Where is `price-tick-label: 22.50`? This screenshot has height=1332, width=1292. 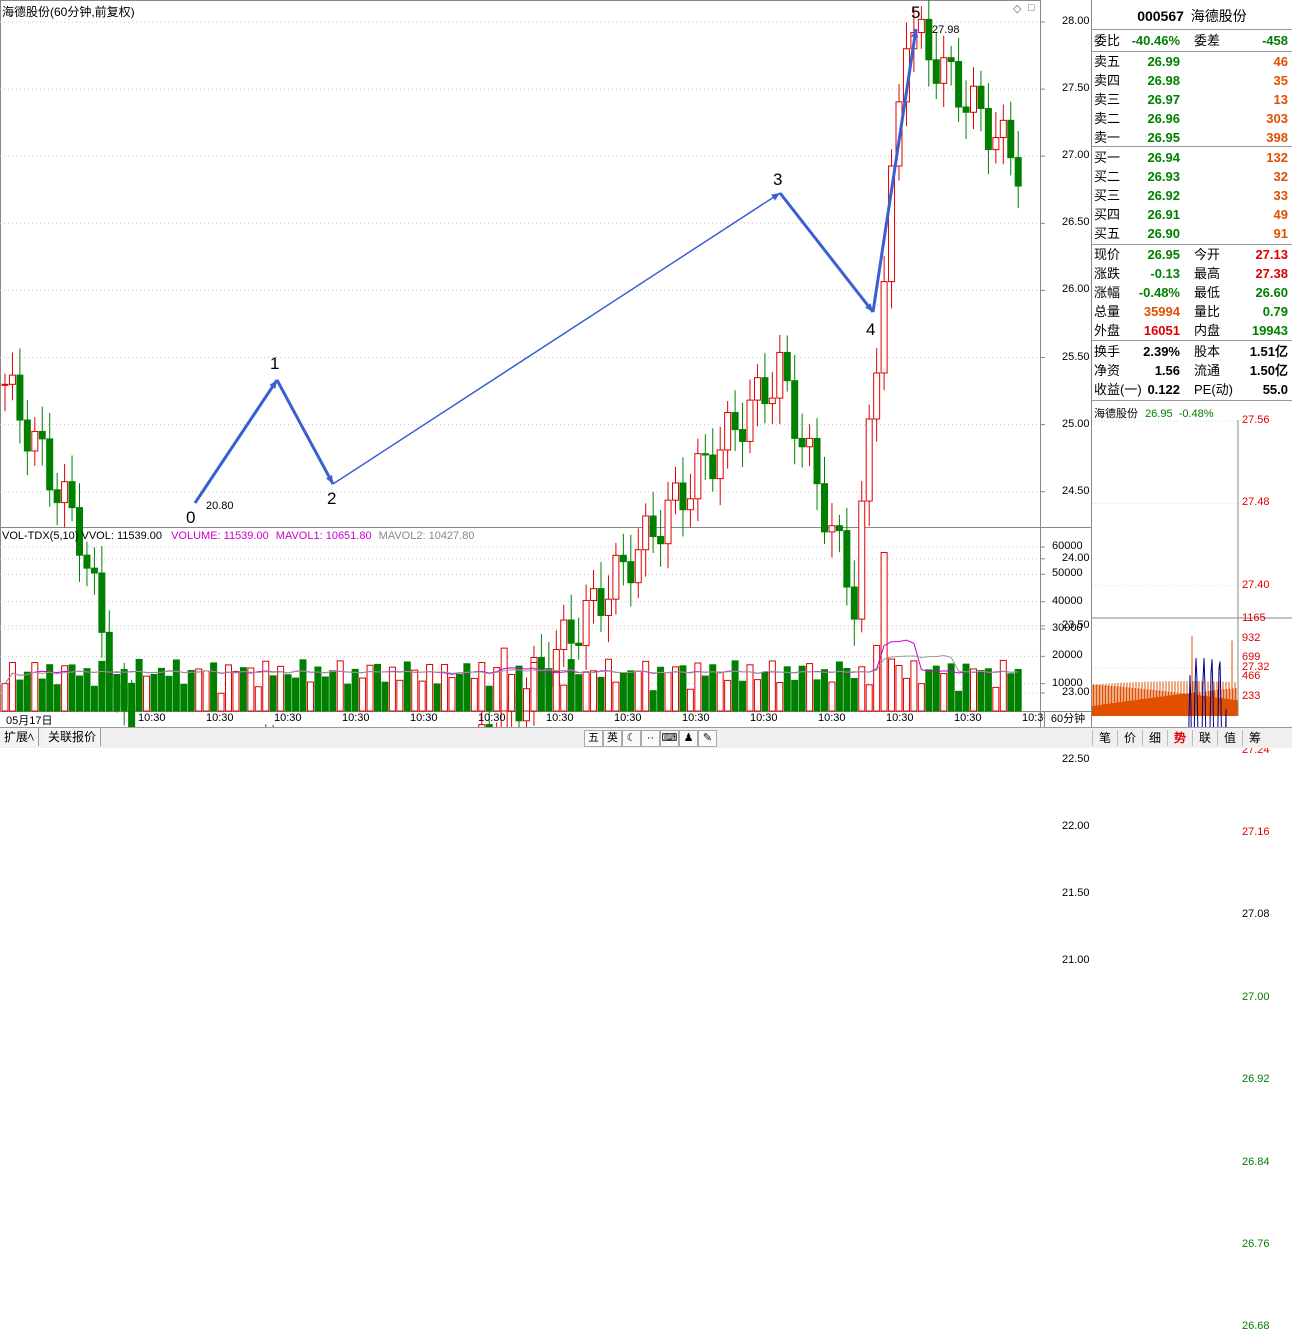 price-tick-label: 22.50 is located at coordinates (1076, 759).